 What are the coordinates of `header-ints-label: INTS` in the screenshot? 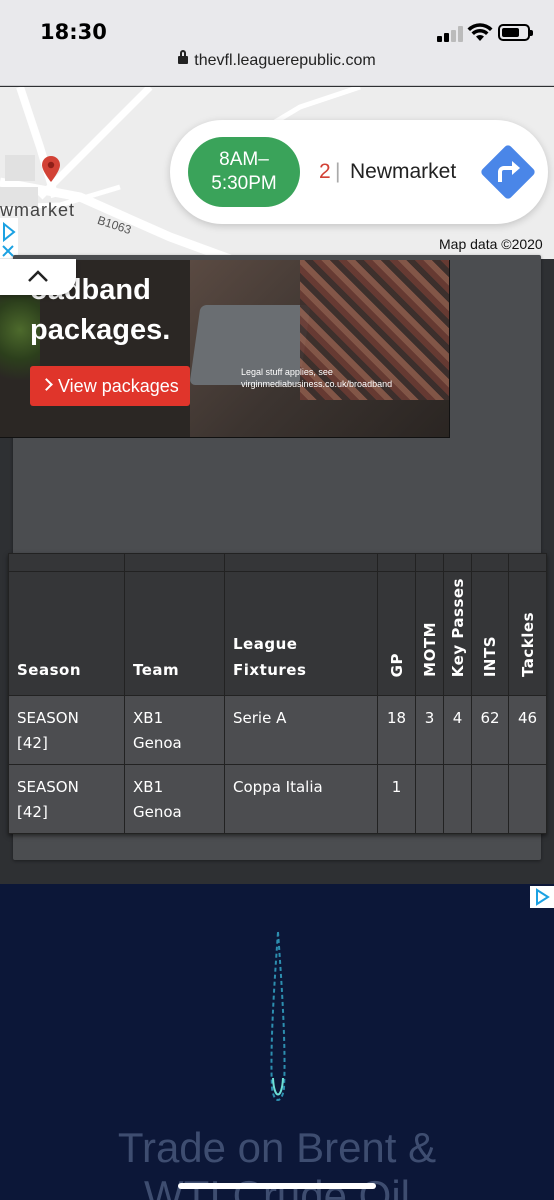 It's located at (490, 656).